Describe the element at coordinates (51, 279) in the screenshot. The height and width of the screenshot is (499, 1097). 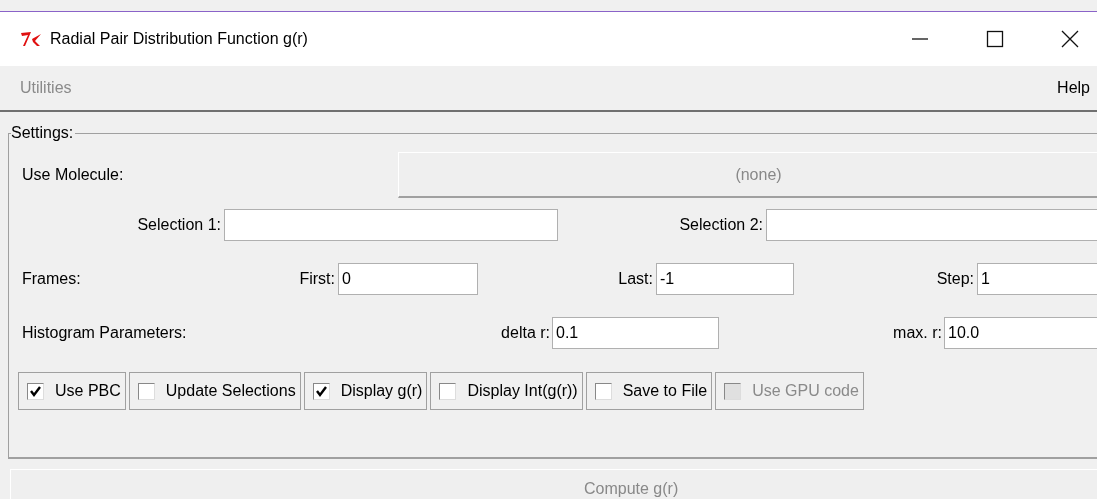
I see `row-label: Frames:` at that location.